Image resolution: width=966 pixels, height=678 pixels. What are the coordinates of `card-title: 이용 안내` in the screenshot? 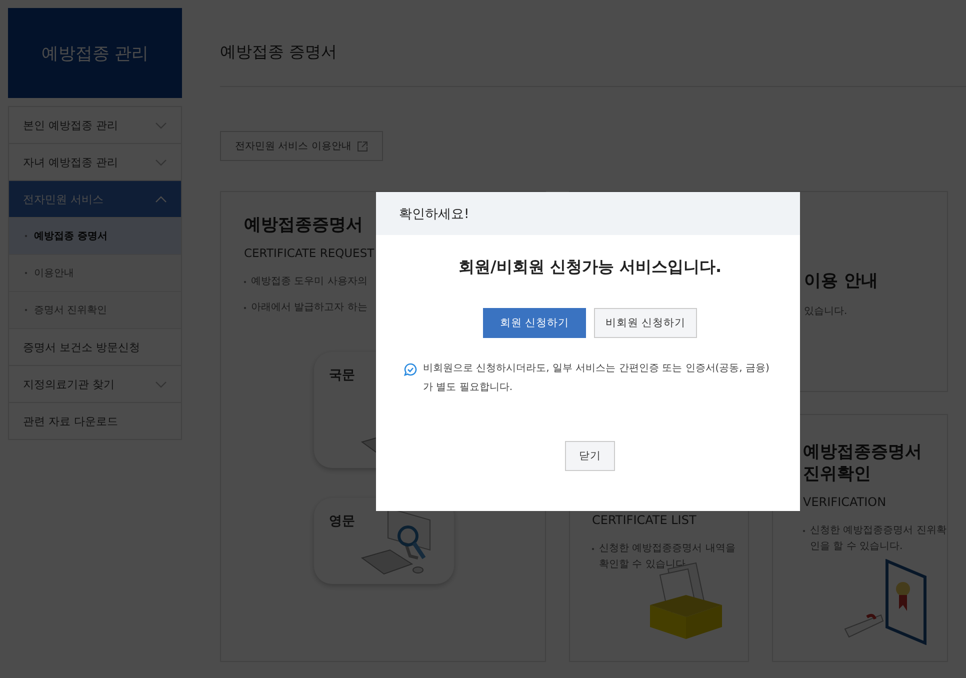 It's located at (841, 281).